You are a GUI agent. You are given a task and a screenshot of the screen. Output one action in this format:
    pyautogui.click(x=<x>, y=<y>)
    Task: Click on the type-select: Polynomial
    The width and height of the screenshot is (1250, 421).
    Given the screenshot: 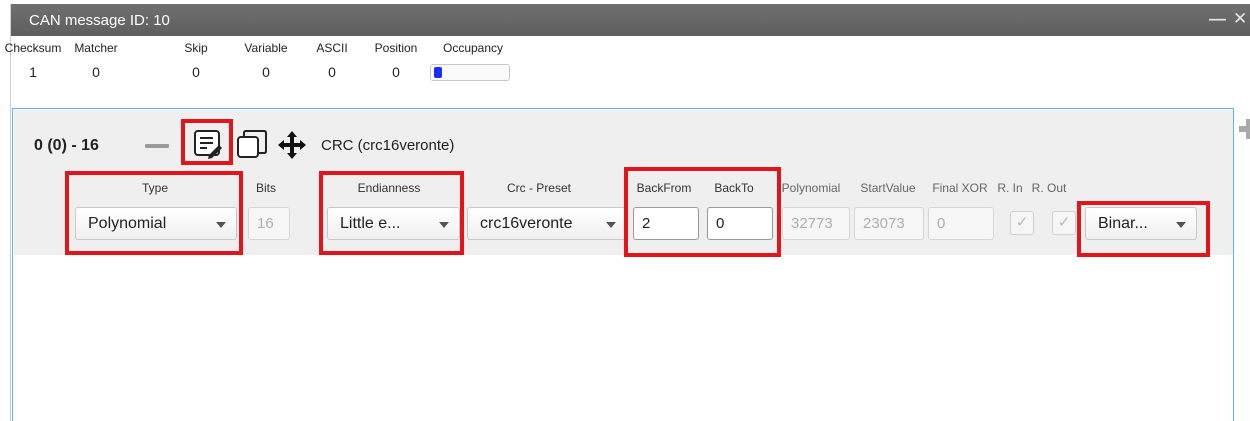 What is the action you would take?
    pyautogui.click(x=156, y=223)
    